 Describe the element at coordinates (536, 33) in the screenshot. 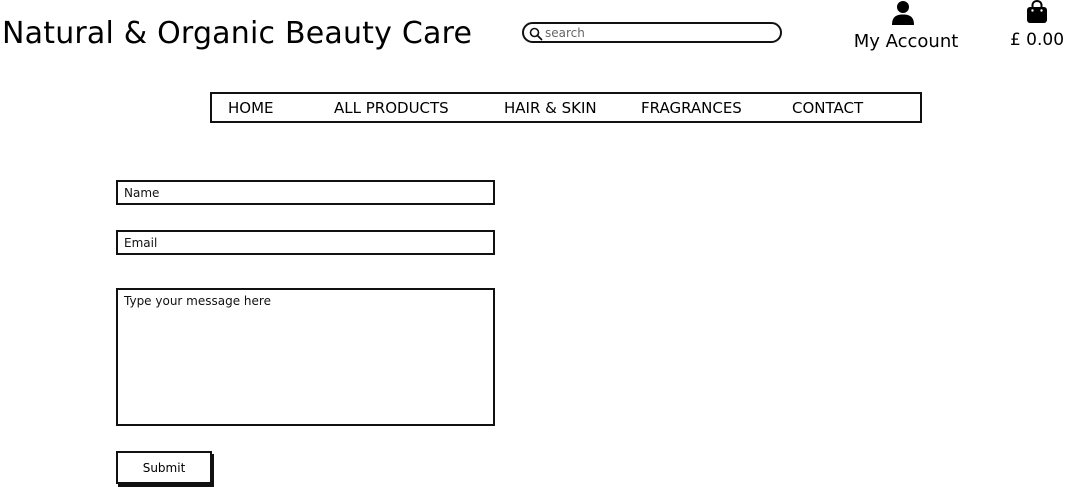

I see `search-icon` at that location.